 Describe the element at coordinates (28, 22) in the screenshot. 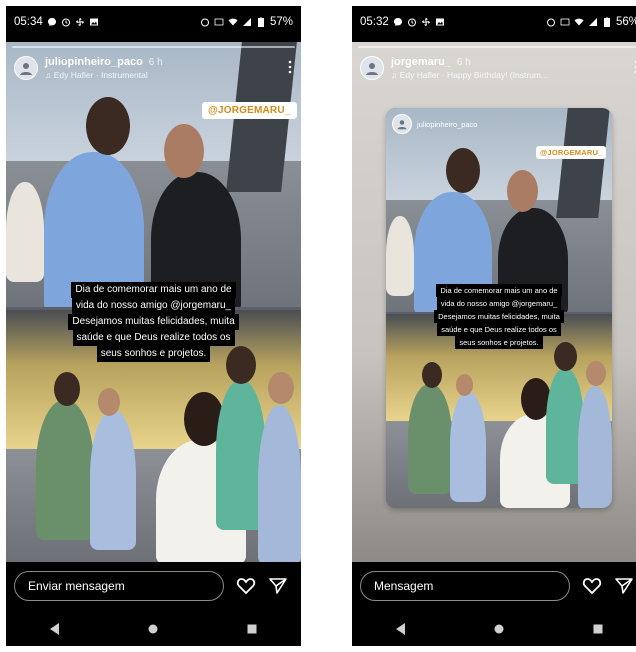

I see `status-time: 05:34` at that location.